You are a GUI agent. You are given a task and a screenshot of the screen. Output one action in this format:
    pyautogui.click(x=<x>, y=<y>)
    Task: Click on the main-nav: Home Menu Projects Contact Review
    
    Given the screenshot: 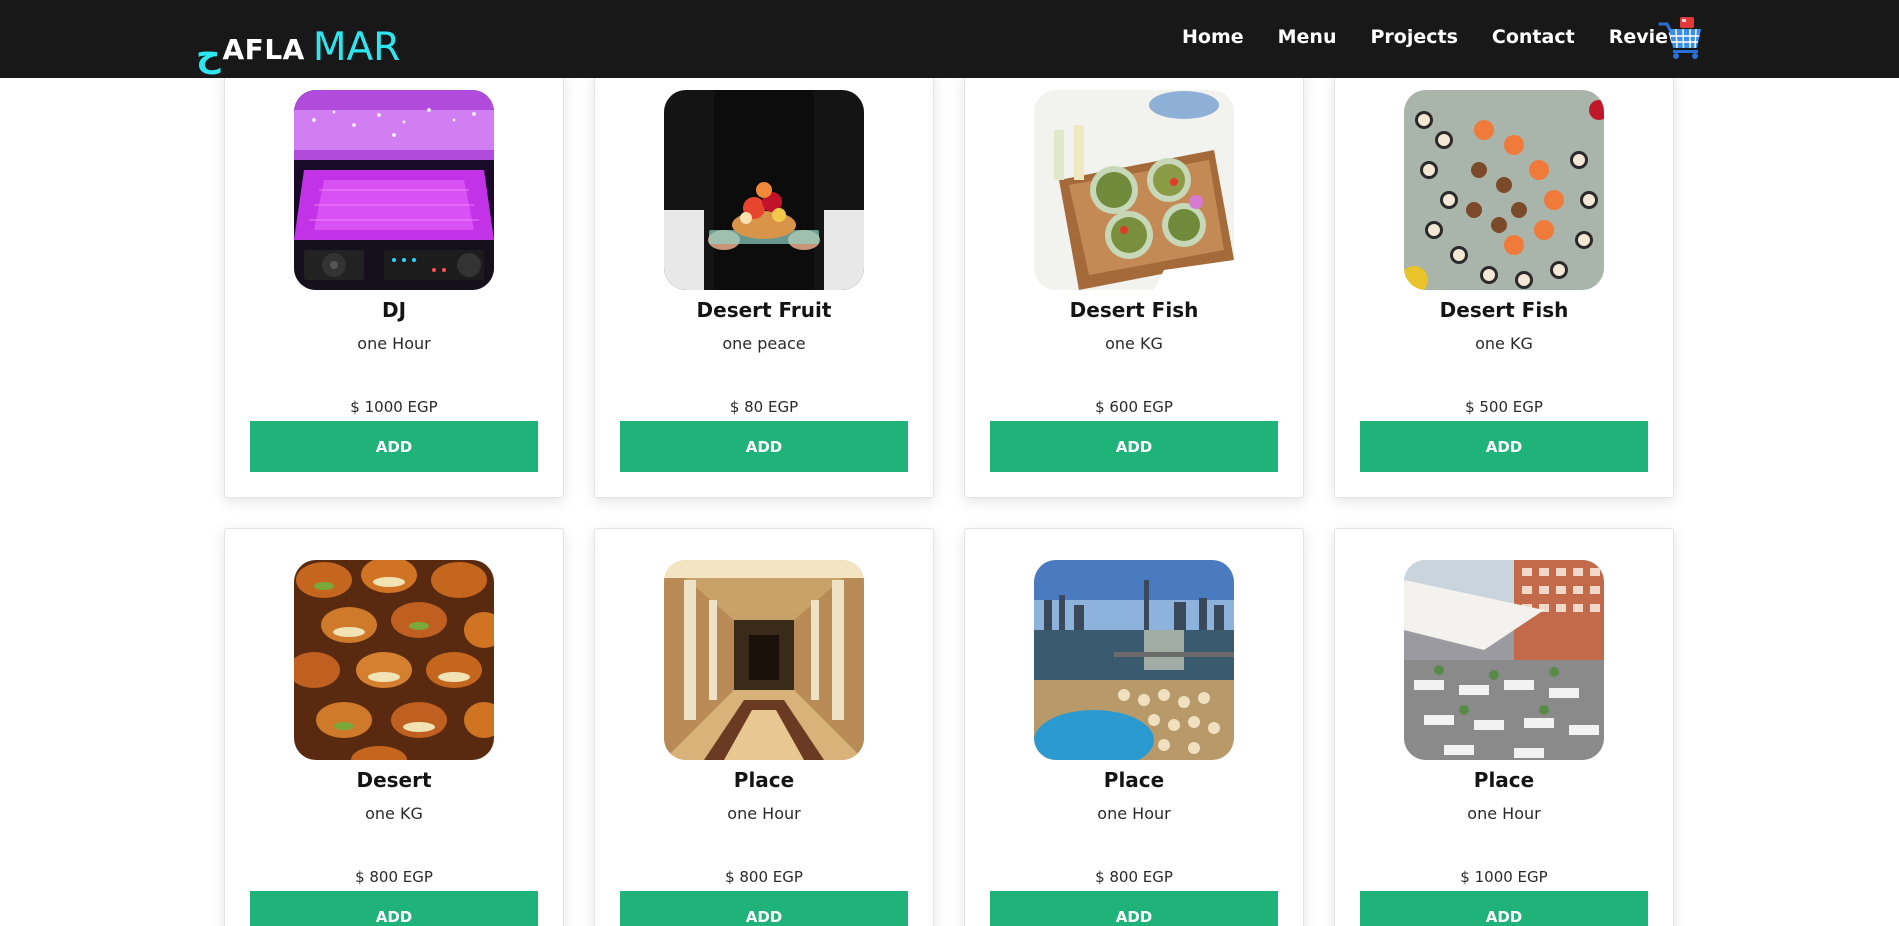 What is the action you would take?
    pyautogui.click(x=1451, y=37)
    